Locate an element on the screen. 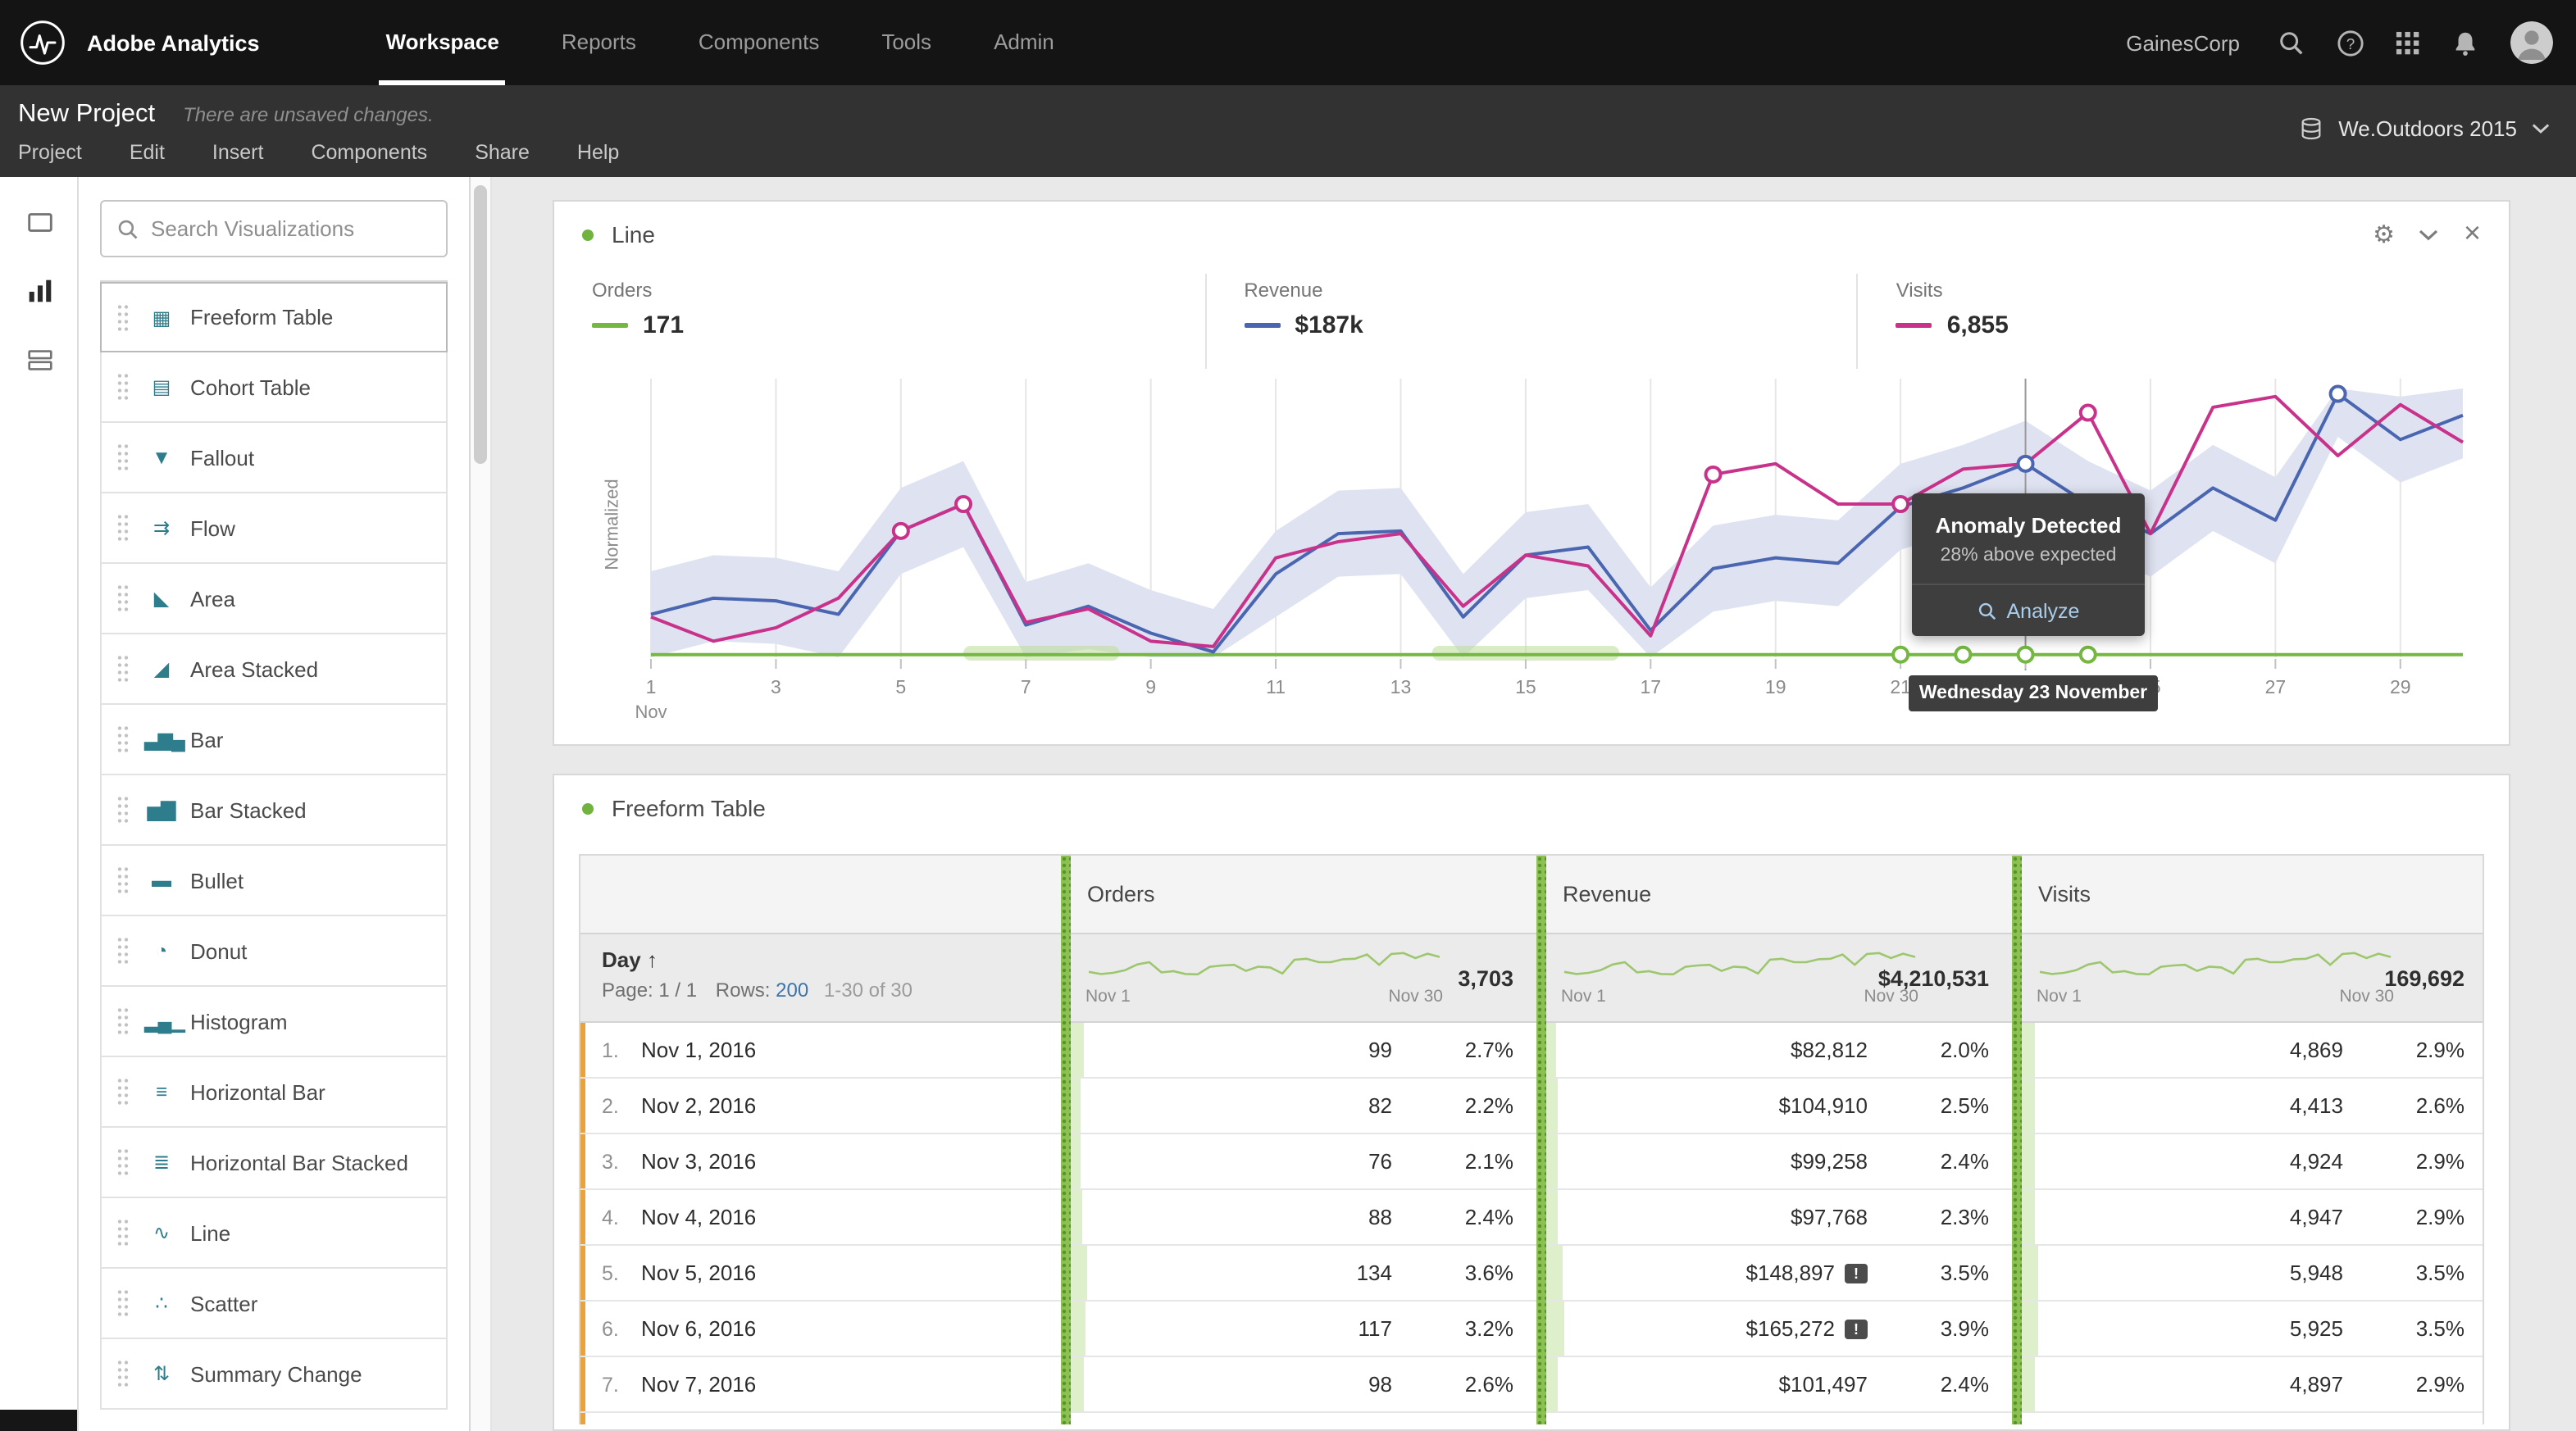 This screenshot has width=2576, height=1431. nav-item-reports: Reports is located at coordinates (598, 42).